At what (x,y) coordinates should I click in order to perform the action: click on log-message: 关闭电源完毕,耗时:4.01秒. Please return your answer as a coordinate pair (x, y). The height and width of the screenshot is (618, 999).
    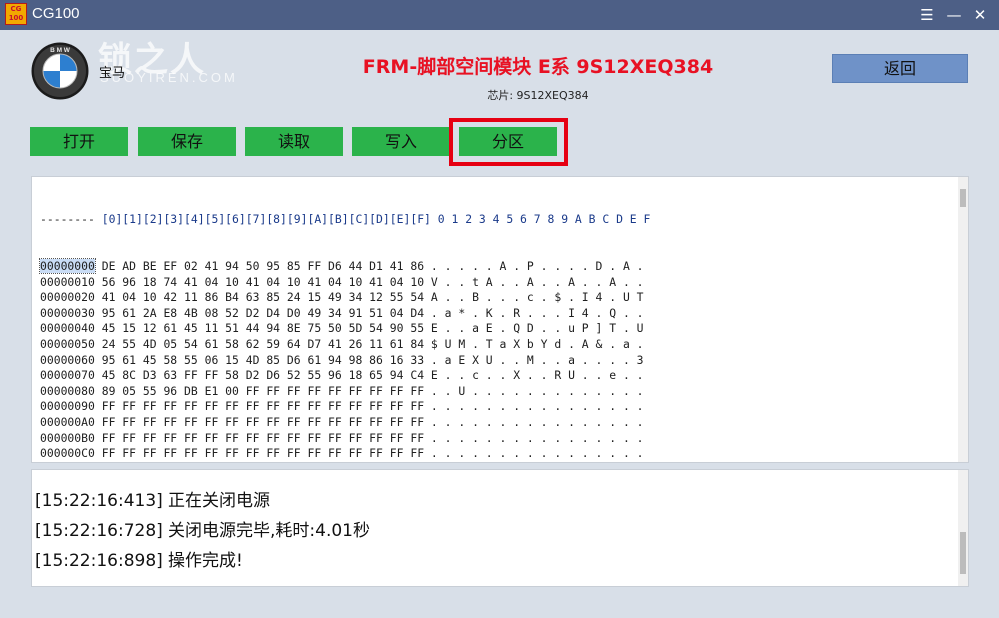
    Looking at the image, I should click on (269, 531).